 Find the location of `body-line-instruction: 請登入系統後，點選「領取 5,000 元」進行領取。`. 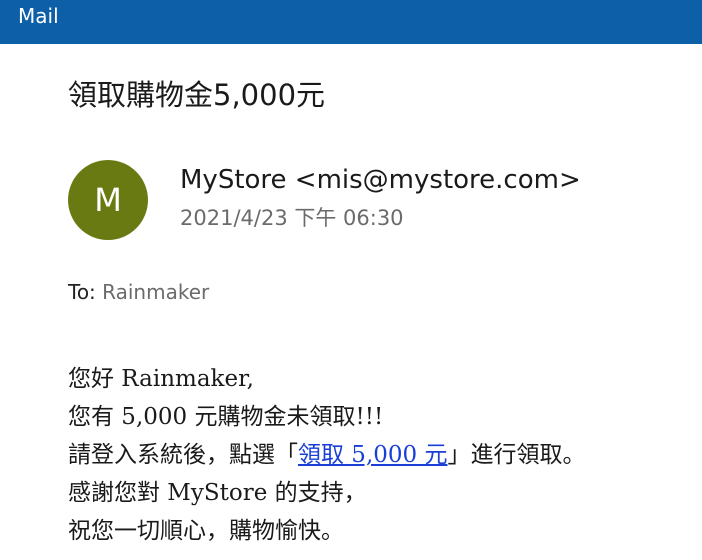

body-line-instruction: 請登入系統後，點選「領取 5,000 元」進行領取。 is located at coordinates (326, 455).